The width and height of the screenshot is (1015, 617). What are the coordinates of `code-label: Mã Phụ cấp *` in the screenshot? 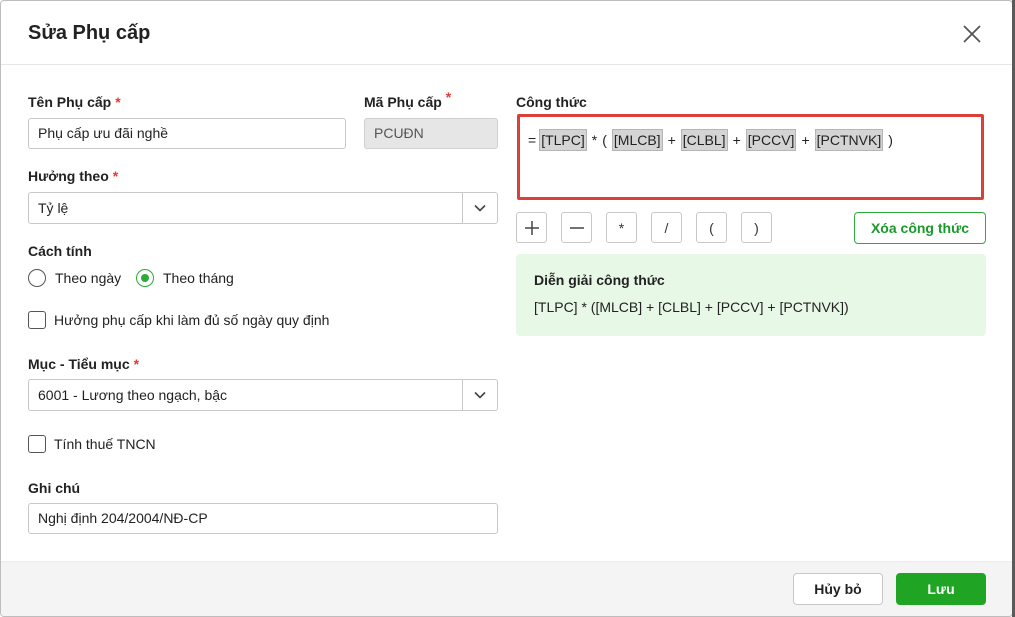 It's located at (407, 99).